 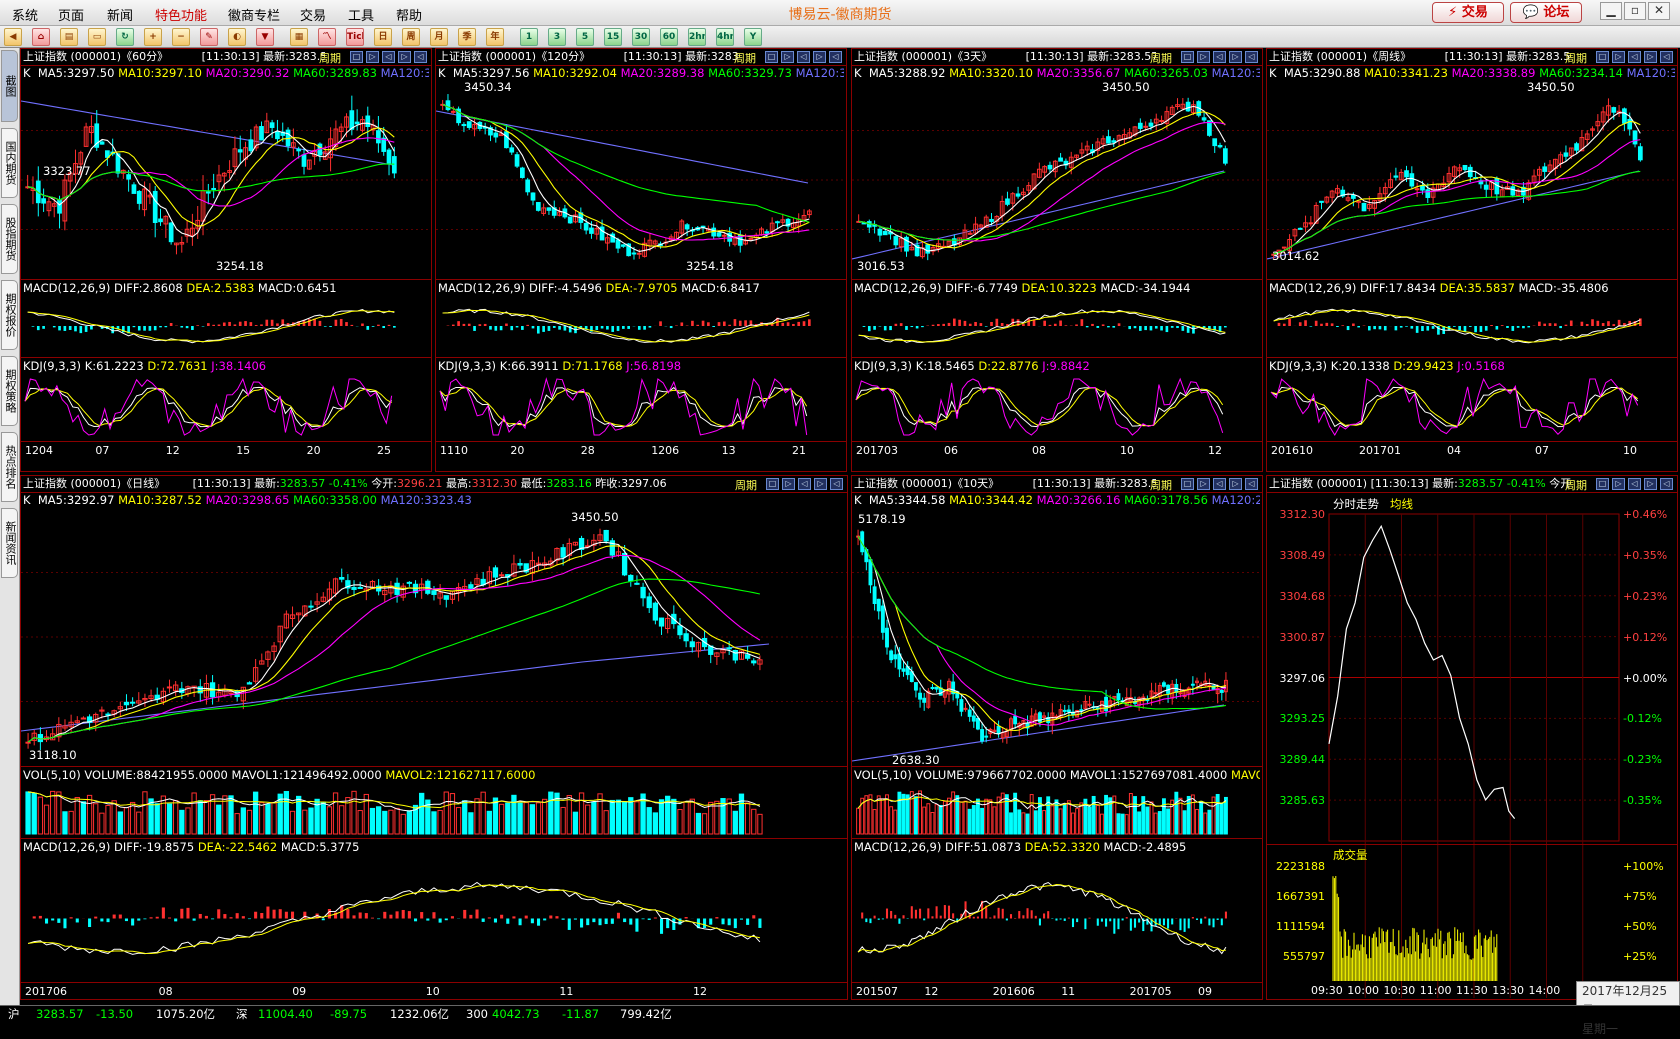 What do you see at coordinates (9, 315) in the screenshot?
I see `side-tab-option-quotes: 期权报价` at bounding box center [9, 315].